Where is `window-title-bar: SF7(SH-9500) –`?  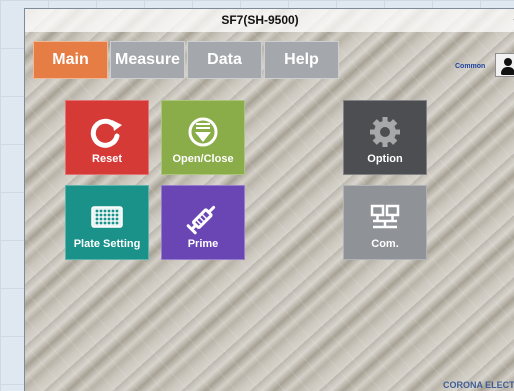
window-title-bar: SF7(SH-9500) – is located at coordinates (269, 20).